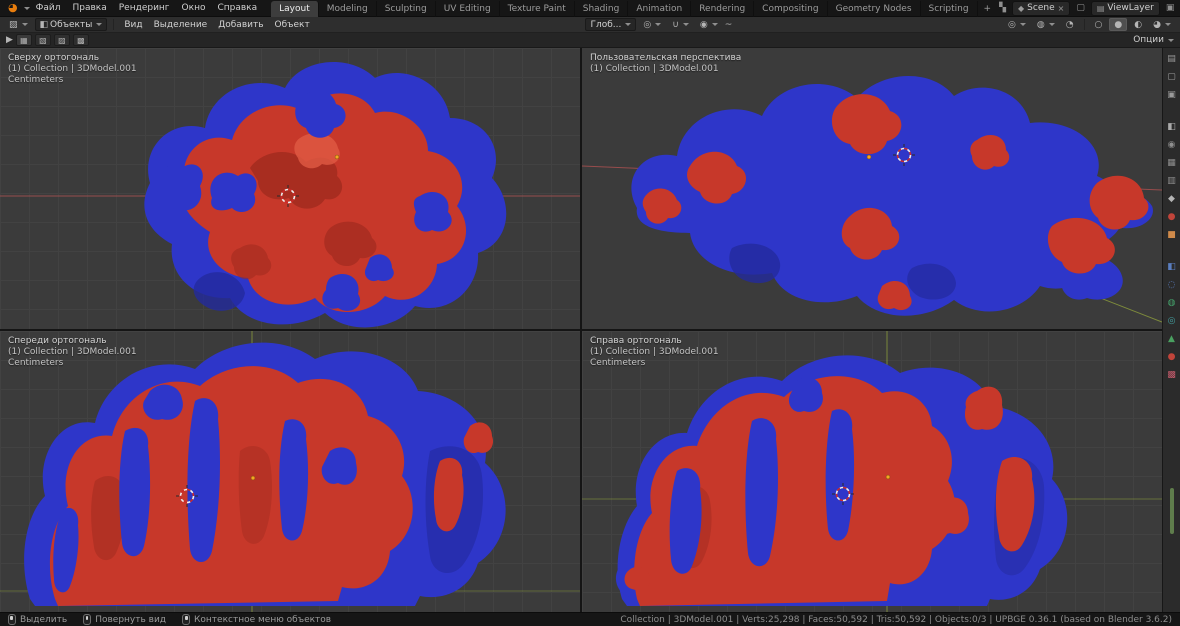 This screenshot has width=1180, height=626. Describe the element at coordinates (1080, 8) in the screenshot. I see `new-scene-icon: ▢` at that location.